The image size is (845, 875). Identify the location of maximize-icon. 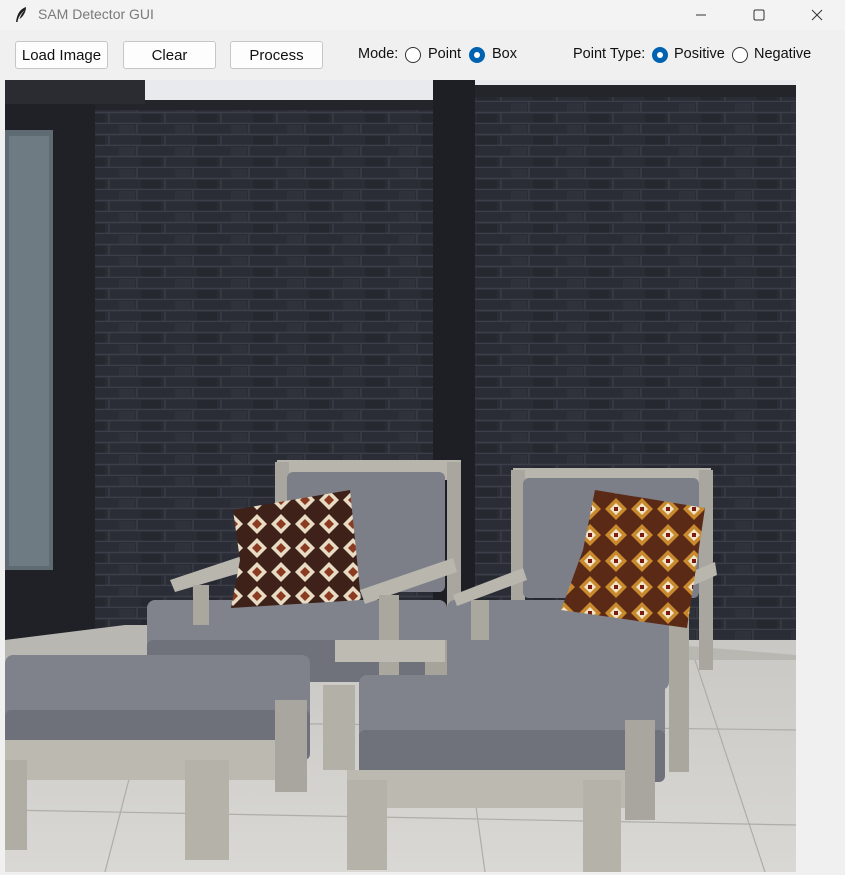
(759, 15).